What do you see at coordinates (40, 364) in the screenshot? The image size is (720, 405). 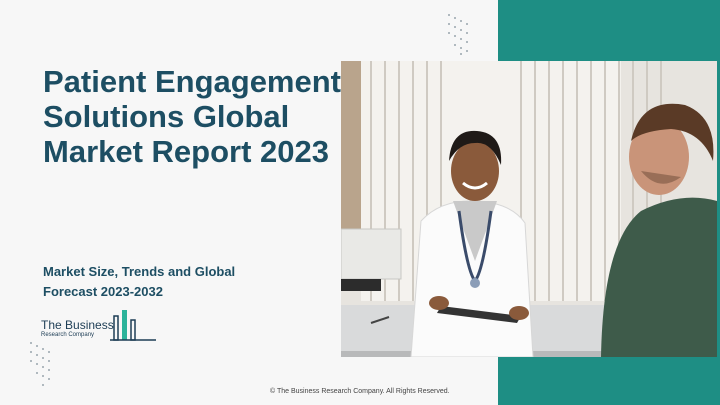 I see `dot-grid-bottom` at bounding box center [40, 364].